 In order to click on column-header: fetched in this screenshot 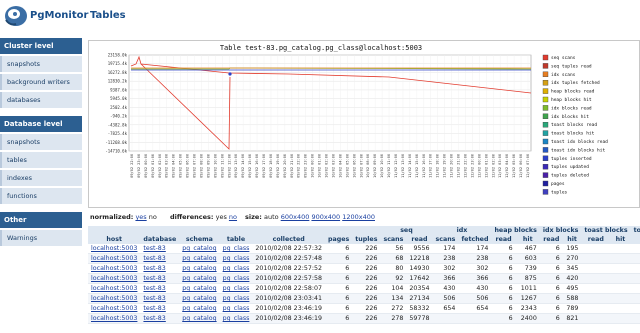, I will do `click(475, 239)`.